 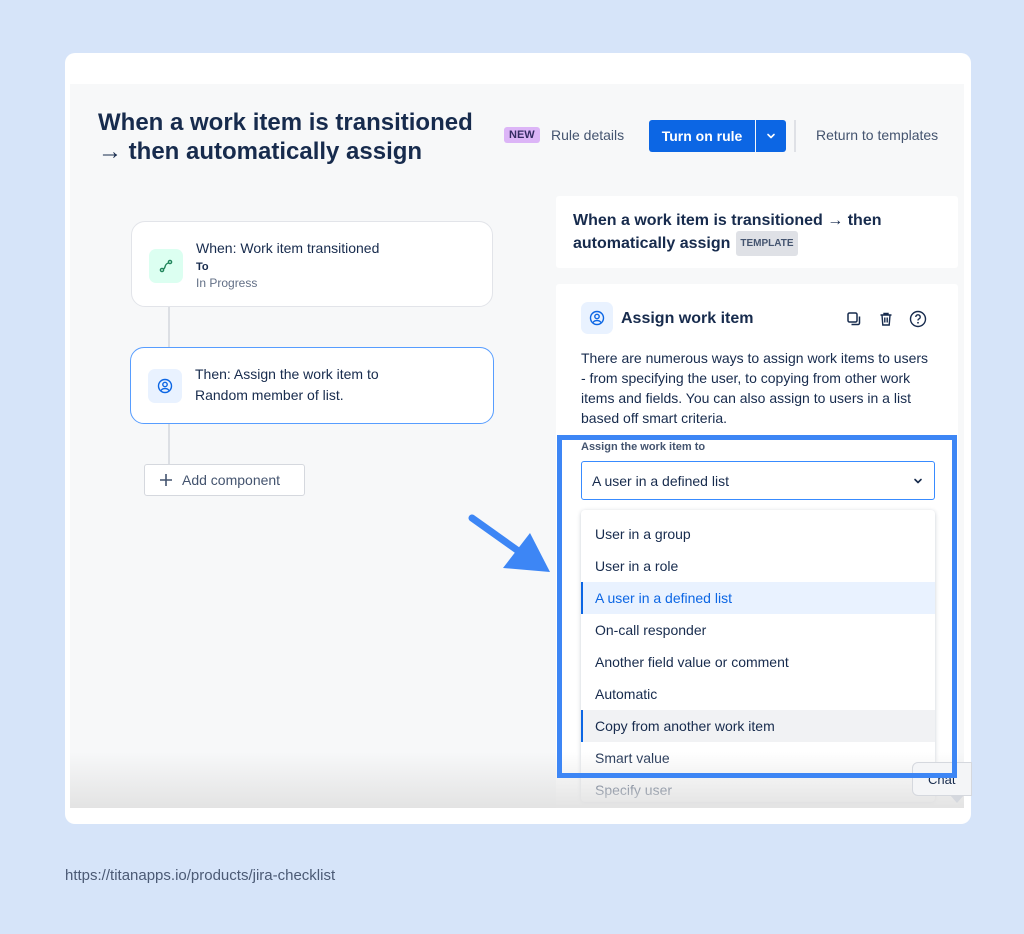 What do you see at coordinates (166, 266) in the screenshot?
I see `transition-icon` at bounding box center [166, 266].